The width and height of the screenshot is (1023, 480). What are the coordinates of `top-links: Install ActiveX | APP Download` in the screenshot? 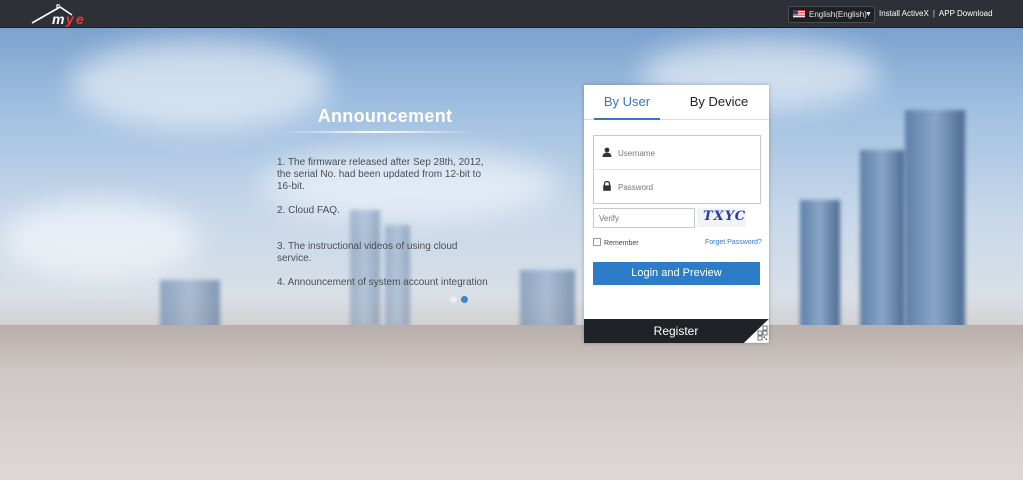 It's located at (936, 13).